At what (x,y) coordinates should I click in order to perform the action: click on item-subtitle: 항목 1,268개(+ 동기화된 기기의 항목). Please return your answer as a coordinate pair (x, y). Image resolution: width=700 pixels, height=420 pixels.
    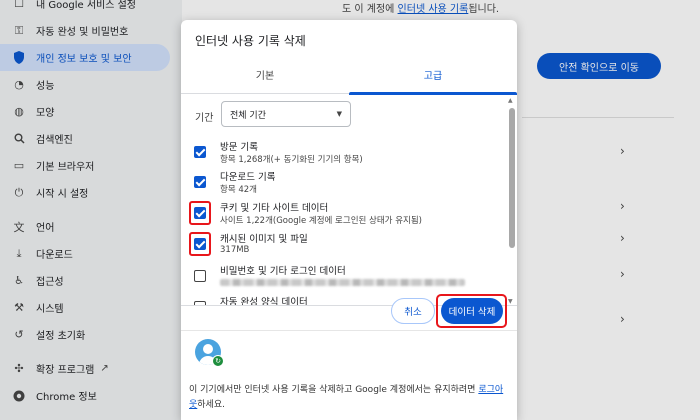
    Looking at the image, I should click on (291, 160).